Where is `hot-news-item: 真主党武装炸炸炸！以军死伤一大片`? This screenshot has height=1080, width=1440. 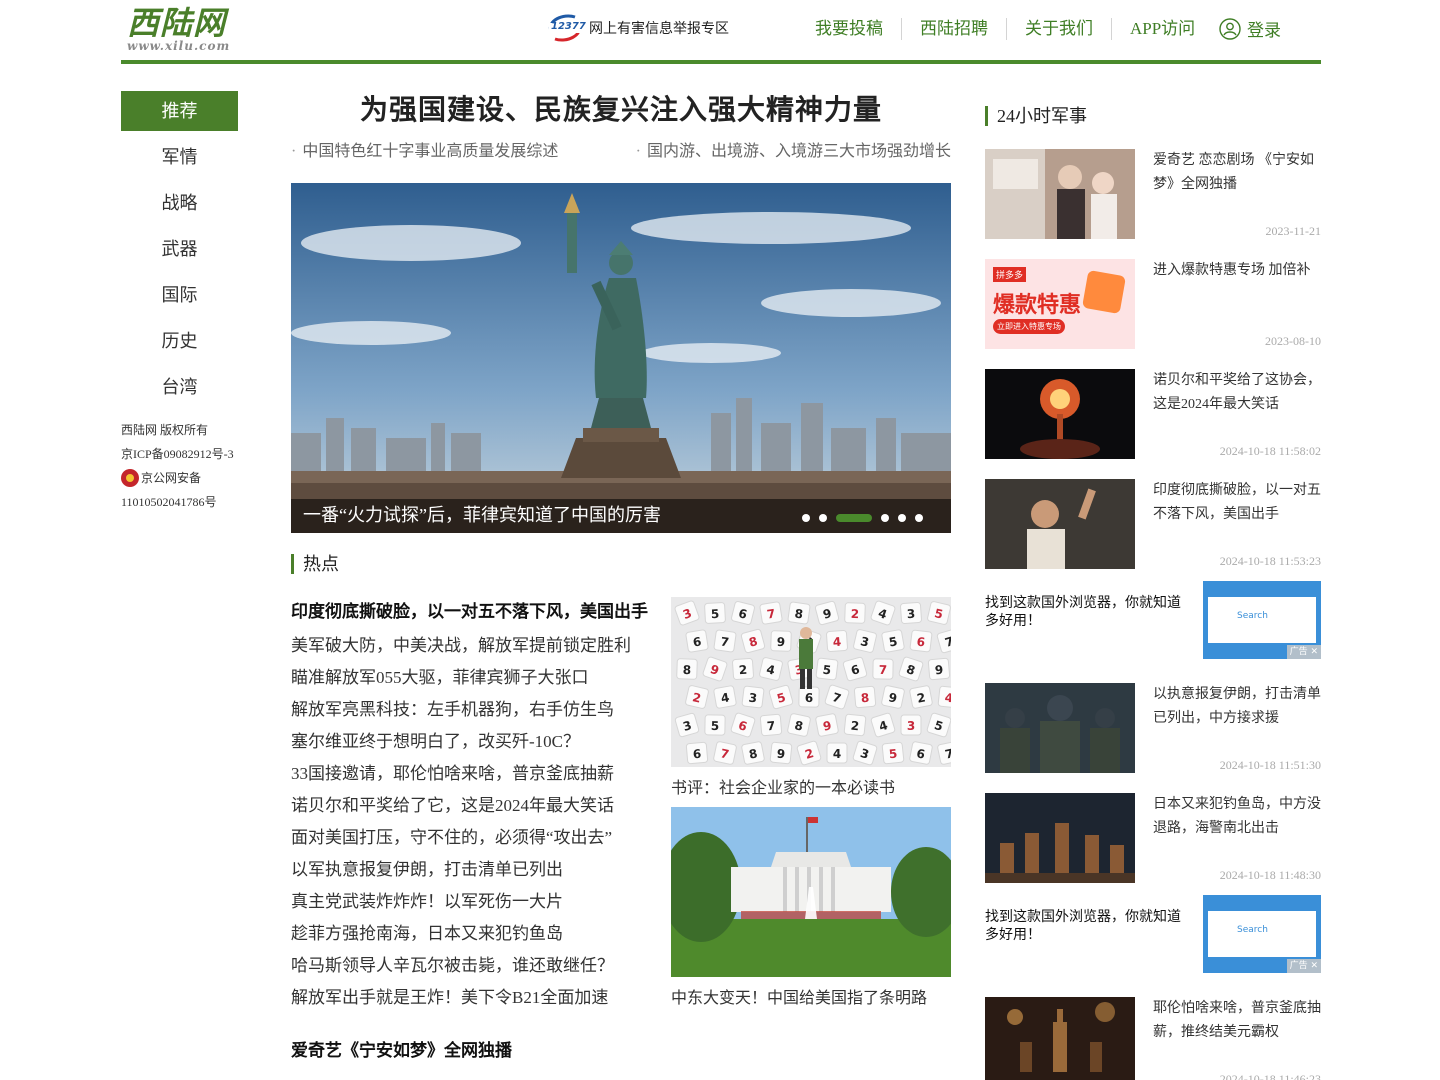 hot-news-item: 真主党武装炸炸炸！以军死伤一大片 is located at coordinates (471, 902).